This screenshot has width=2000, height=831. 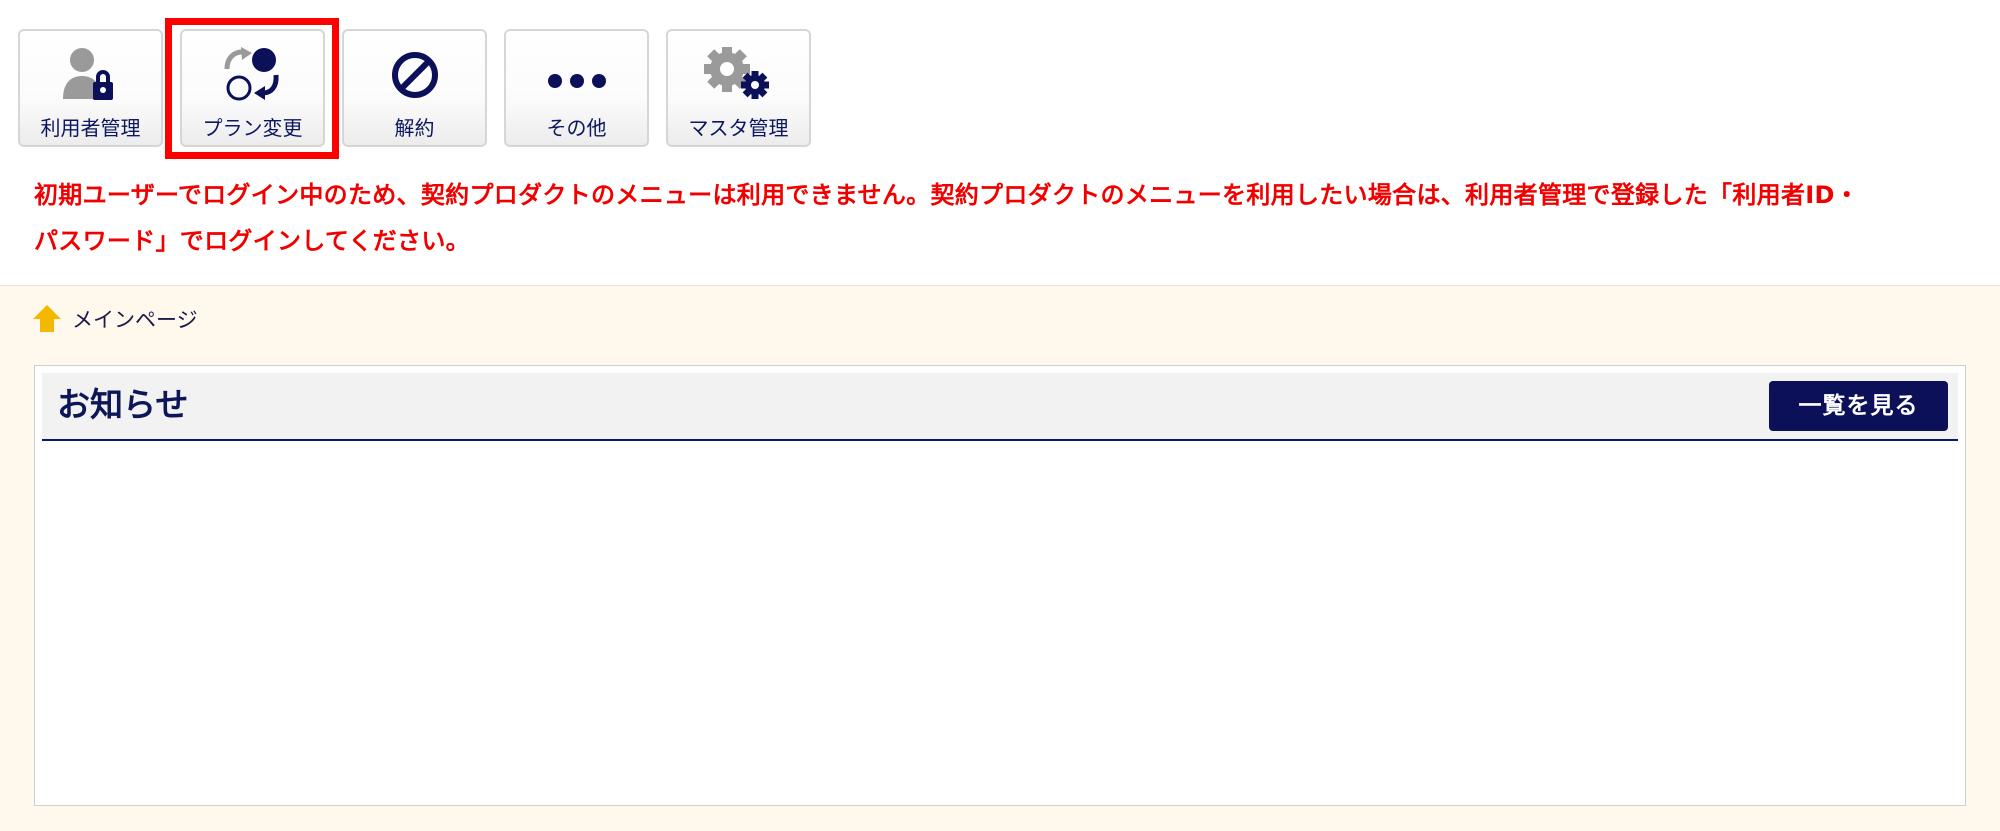 What do you see at coordinates (1858, 406) in the screenshot?
I see `view-all-button: 一覧を見る` at bounding box center [1858, 406].